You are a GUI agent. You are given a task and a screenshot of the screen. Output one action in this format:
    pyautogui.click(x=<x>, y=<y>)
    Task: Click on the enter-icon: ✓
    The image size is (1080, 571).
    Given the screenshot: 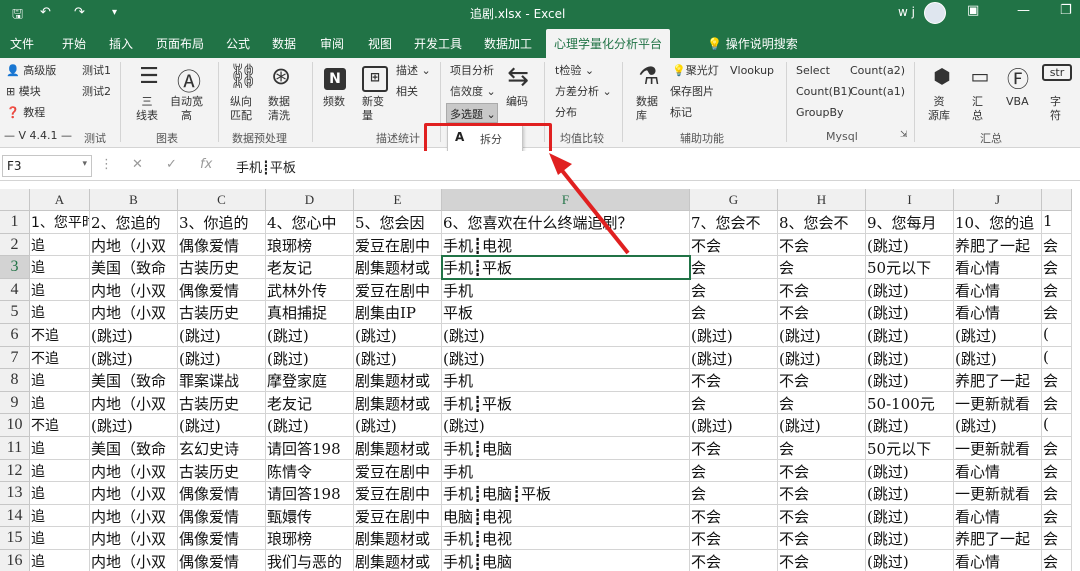 What is the action you would take?
    pyautogui.click(x=171, y=164)
    